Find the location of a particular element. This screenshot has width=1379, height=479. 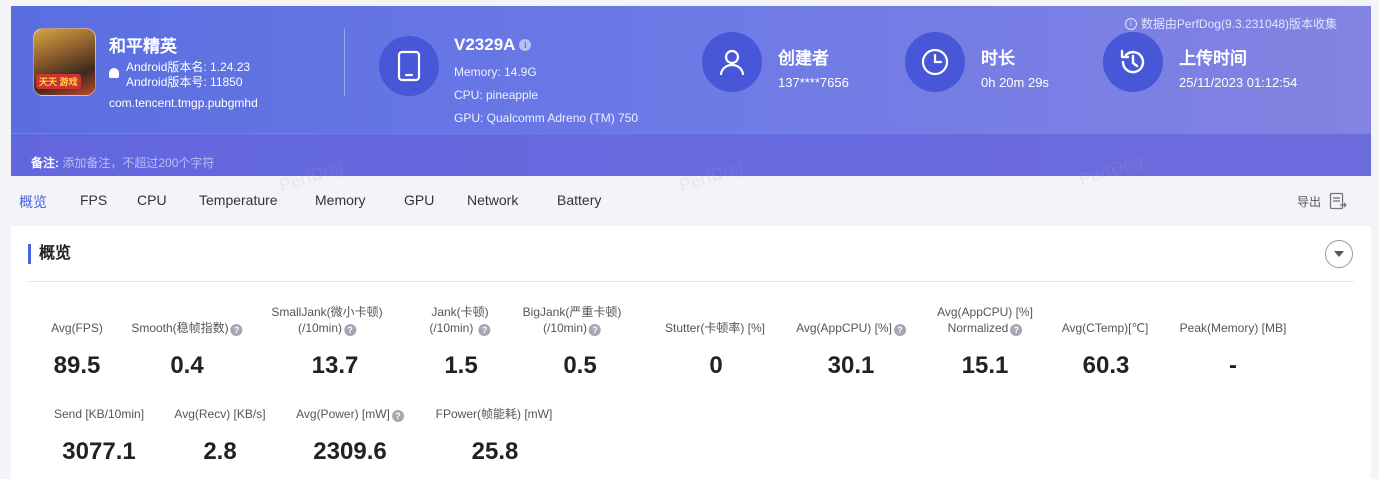

metric-label-row: Normalized? is located at coordinates (985, 328).